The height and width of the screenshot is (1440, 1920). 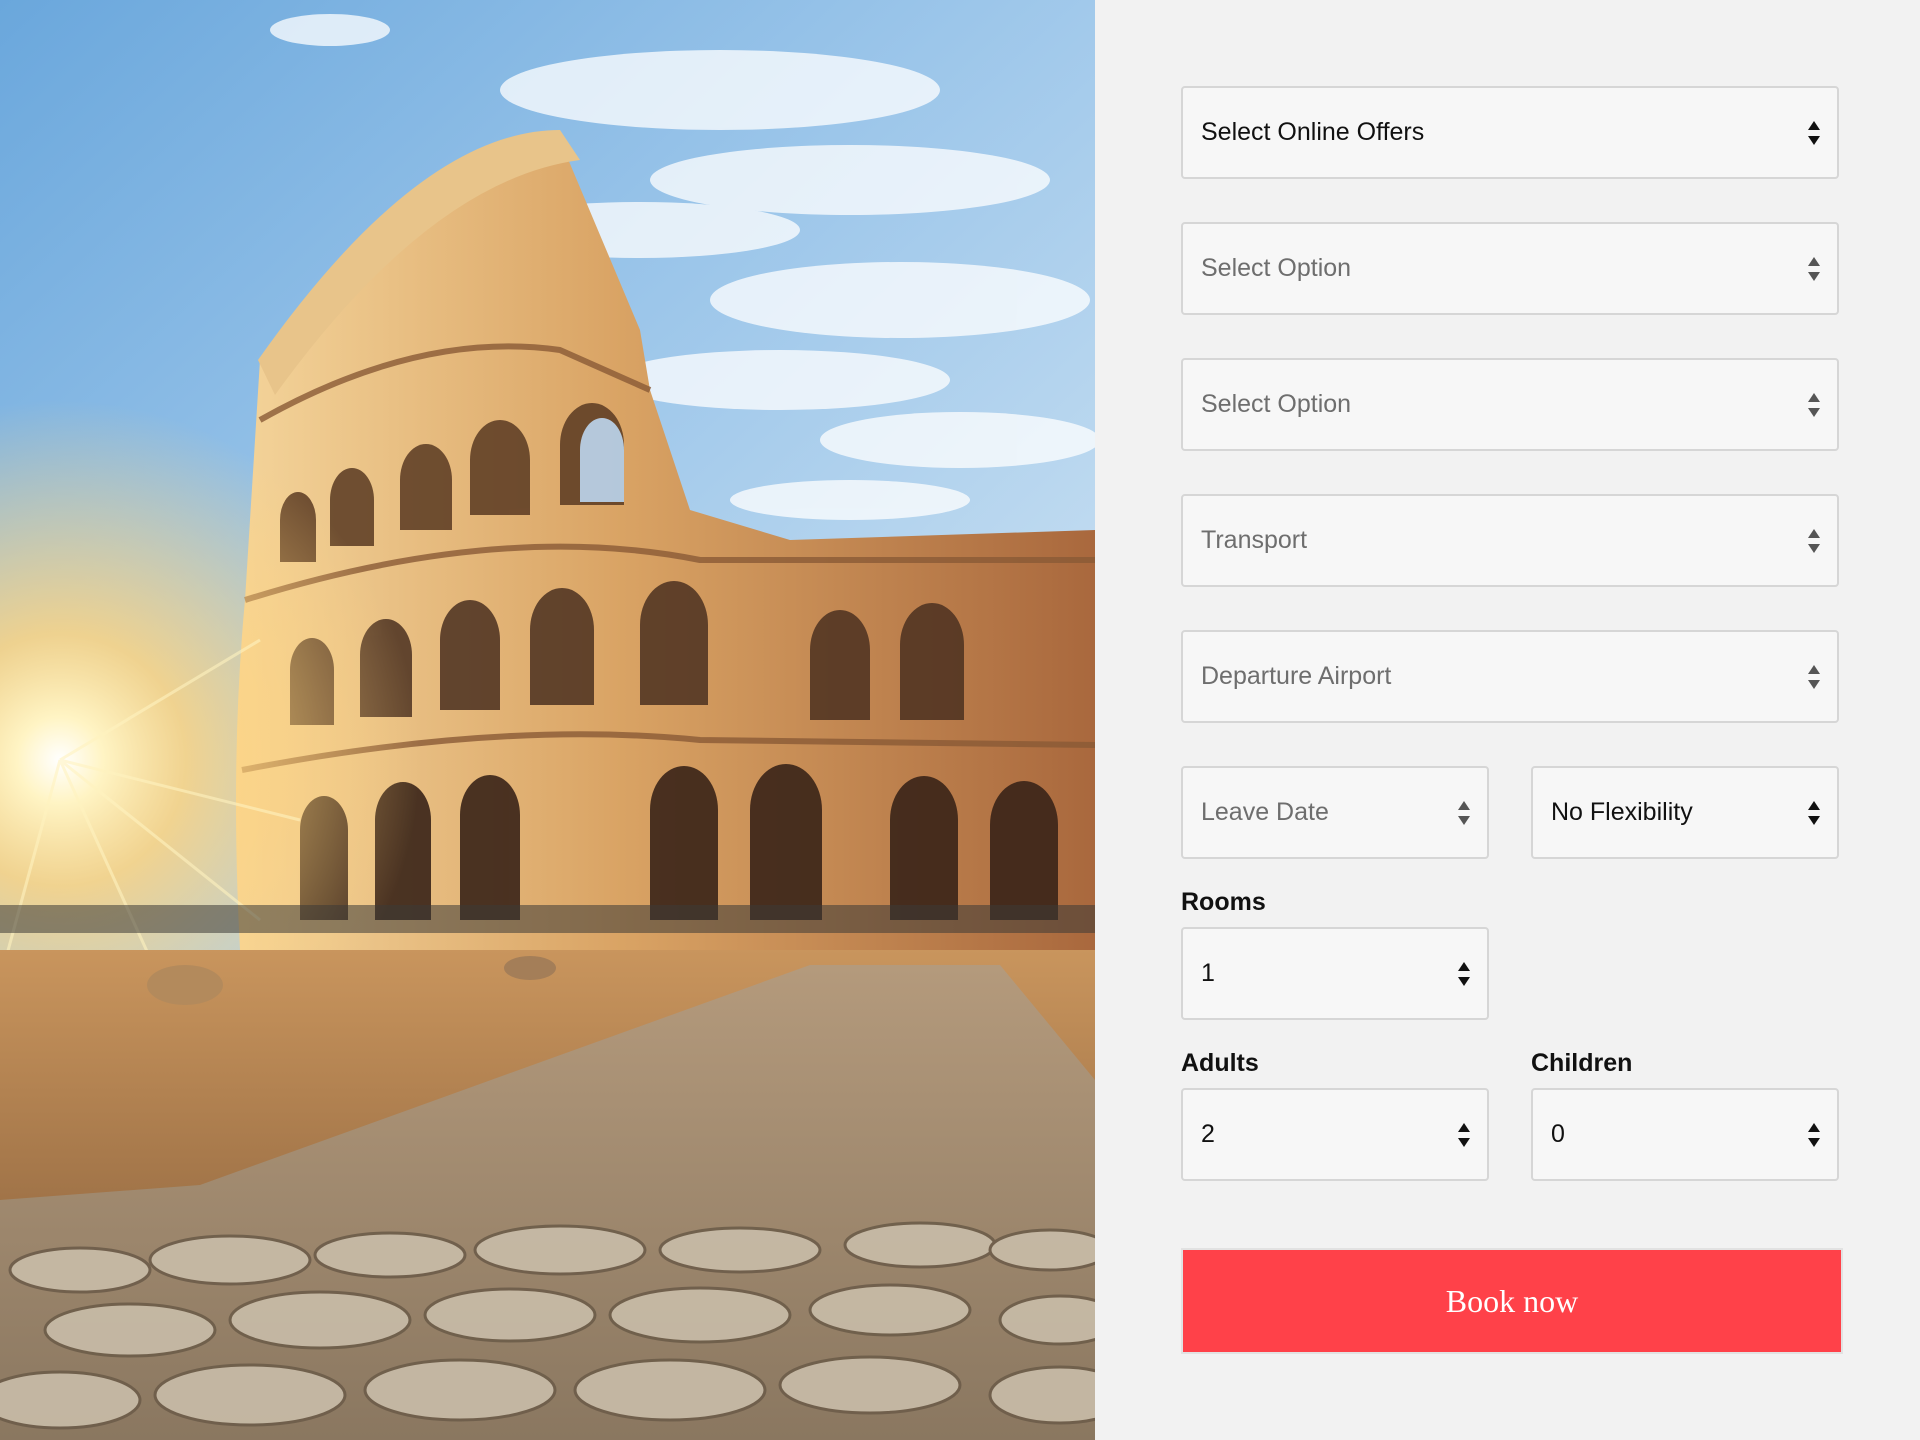 I want to click on rooms-row: Rooms 1, so click(x=1510, y=967).